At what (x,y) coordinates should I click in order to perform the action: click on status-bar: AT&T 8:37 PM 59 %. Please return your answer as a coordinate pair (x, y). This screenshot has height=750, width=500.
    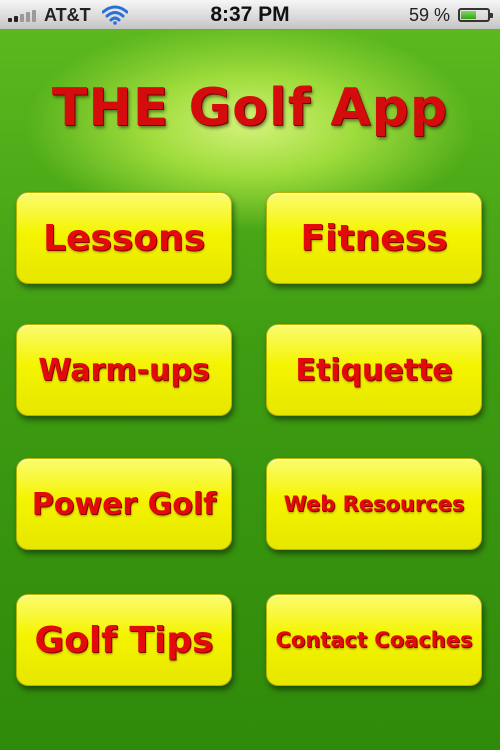
    Looking at the image, I should click on (250, 15).